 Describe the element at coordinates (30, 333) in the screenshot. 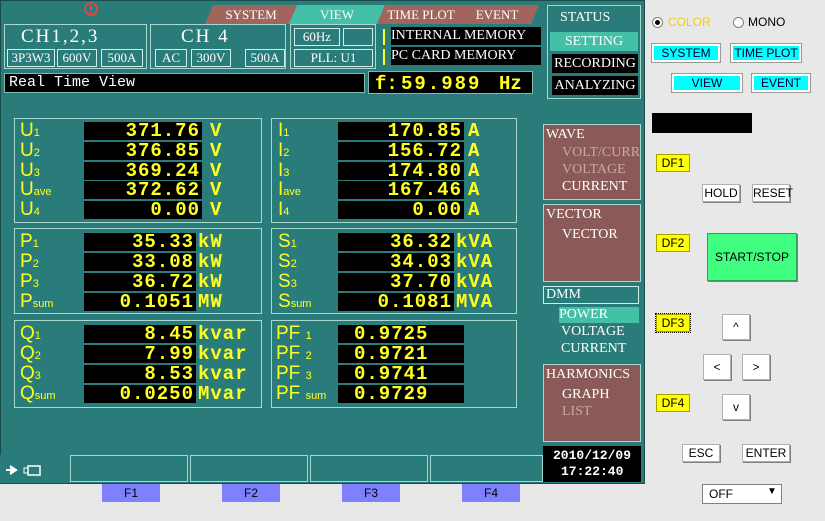

I see `reactive-power-label: Q1` at that location.